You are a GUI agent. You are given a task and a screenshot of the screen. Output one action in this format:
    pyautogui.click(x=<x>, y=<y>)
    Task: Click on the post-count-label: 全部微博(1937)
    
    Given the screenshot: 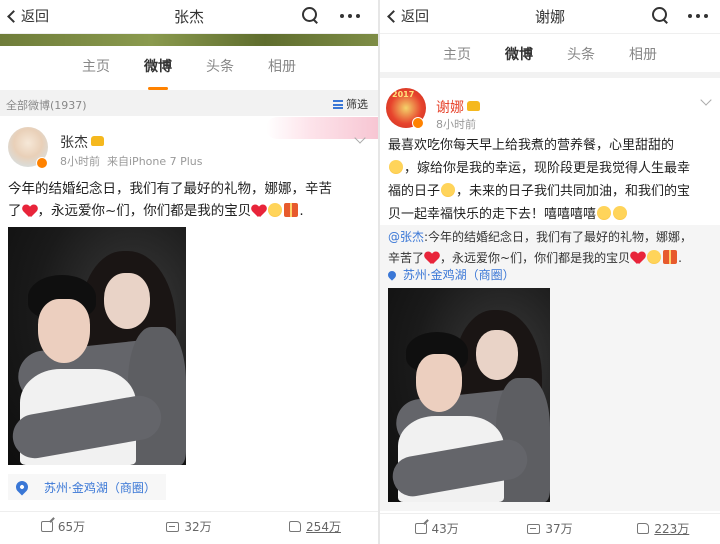 What is the action you would take?
    pyautogui.click(x=46, y=105)
    